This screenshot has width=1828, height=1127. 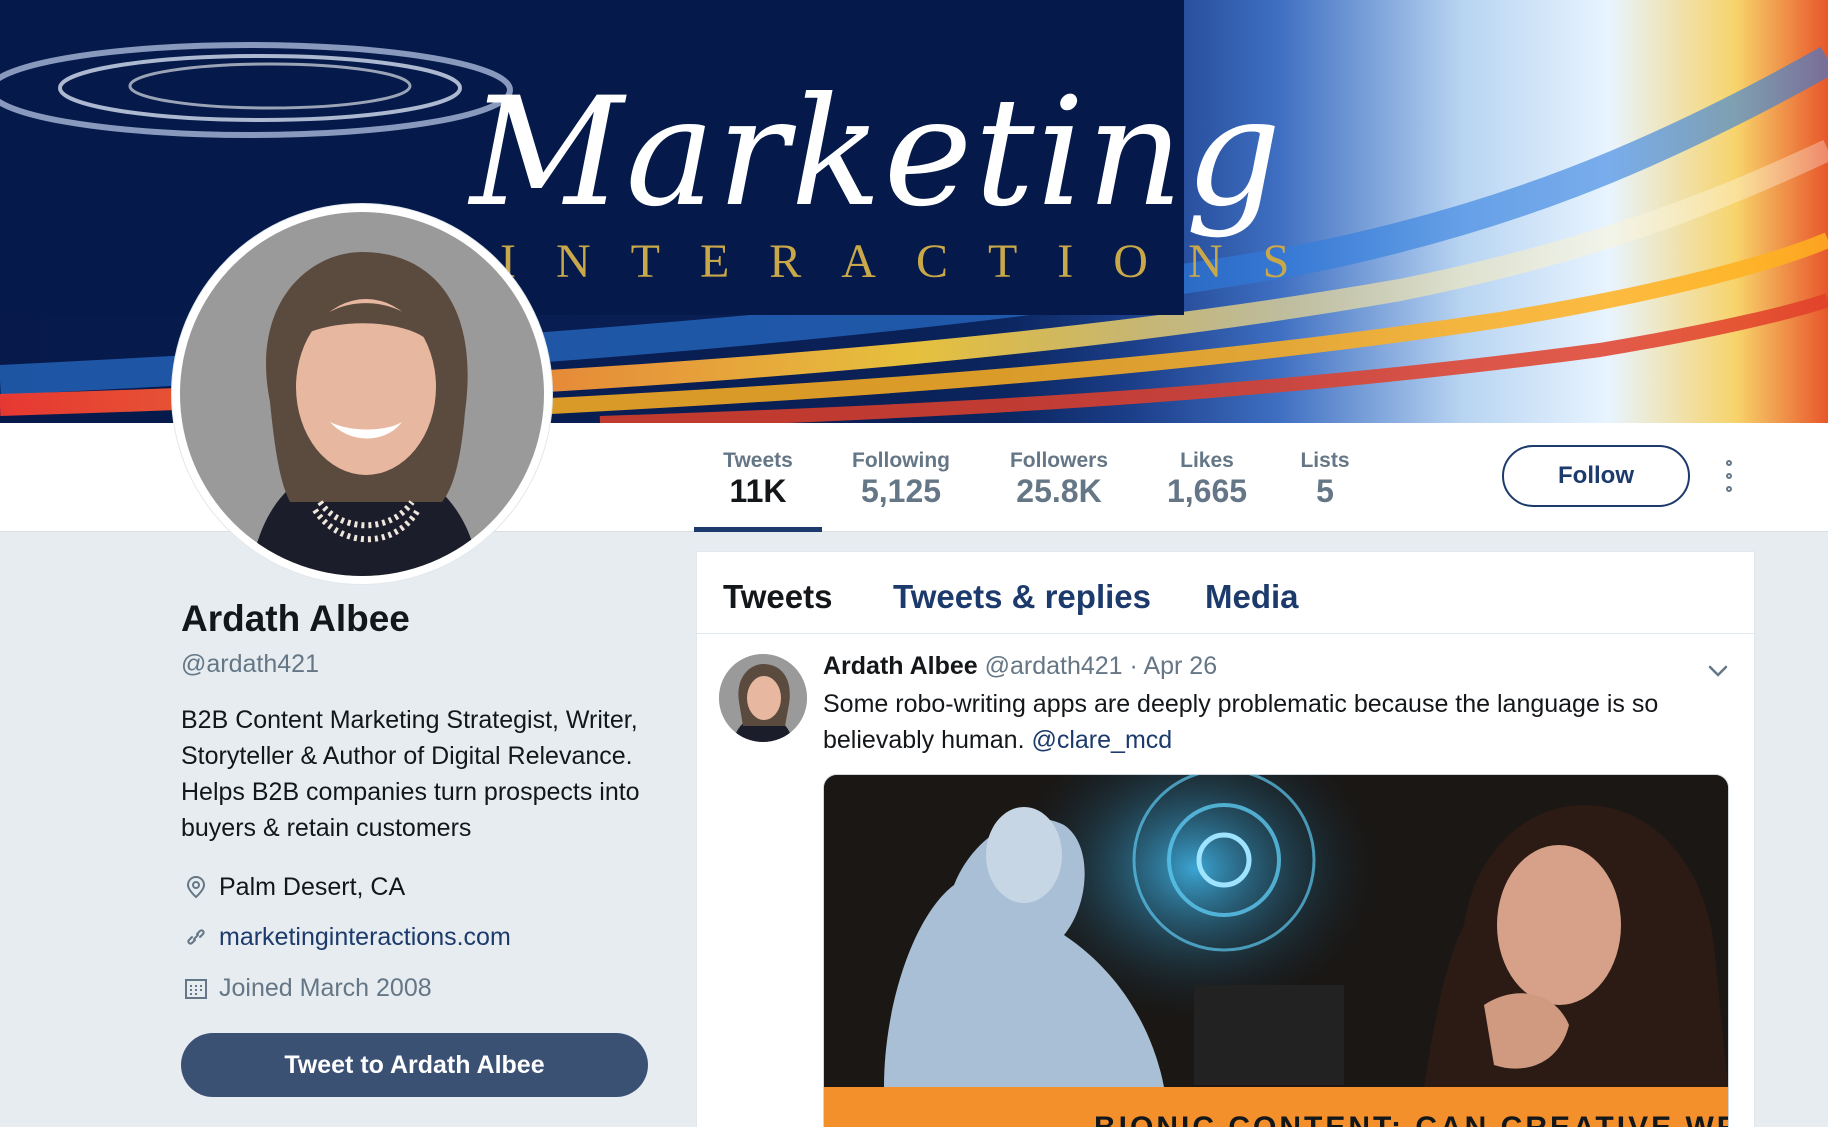 I want to click on stat-tweets: Tweets 11K, so click(x=758, y=477).